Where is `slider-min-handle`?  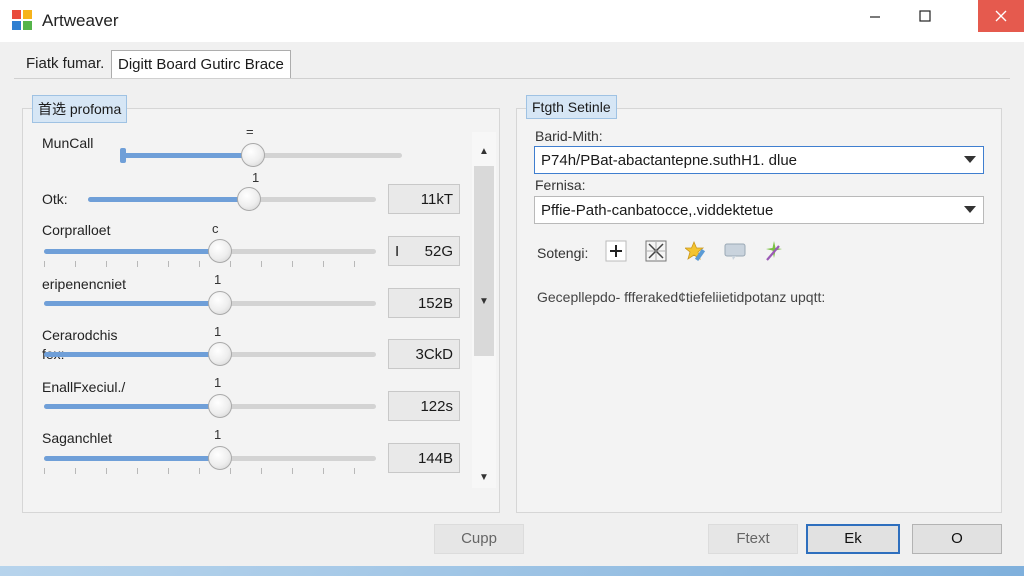
slider-min-handle is located at coordinates (123, 155).